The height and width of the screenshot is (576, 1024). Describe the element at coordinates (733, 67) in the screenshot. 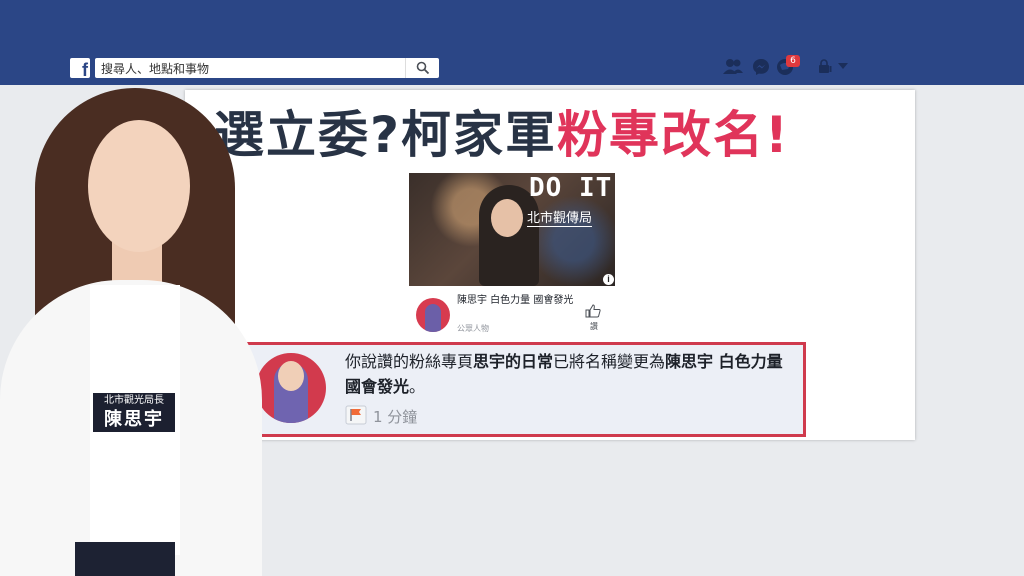

I see `friends-icon` at that location.